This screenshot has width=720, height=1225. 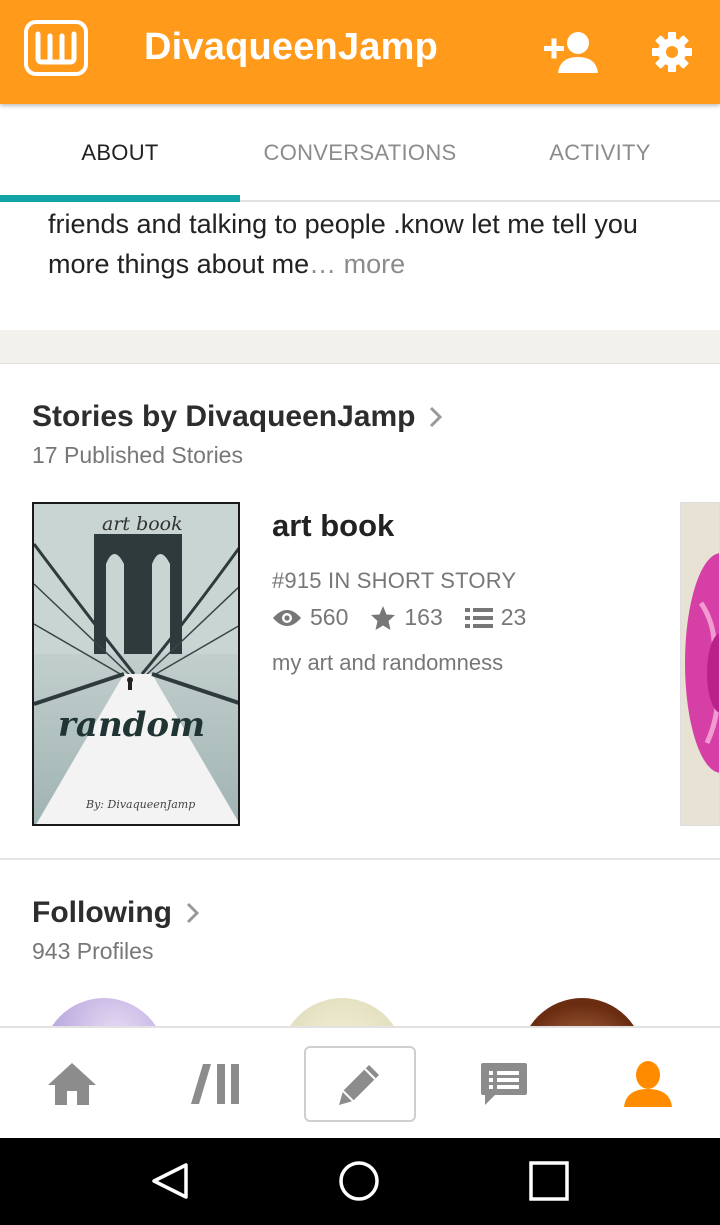 What do you see at coordinates (102, 912) in the screenshot?
I see `following-title: Following` at bounding box center [102, 912].